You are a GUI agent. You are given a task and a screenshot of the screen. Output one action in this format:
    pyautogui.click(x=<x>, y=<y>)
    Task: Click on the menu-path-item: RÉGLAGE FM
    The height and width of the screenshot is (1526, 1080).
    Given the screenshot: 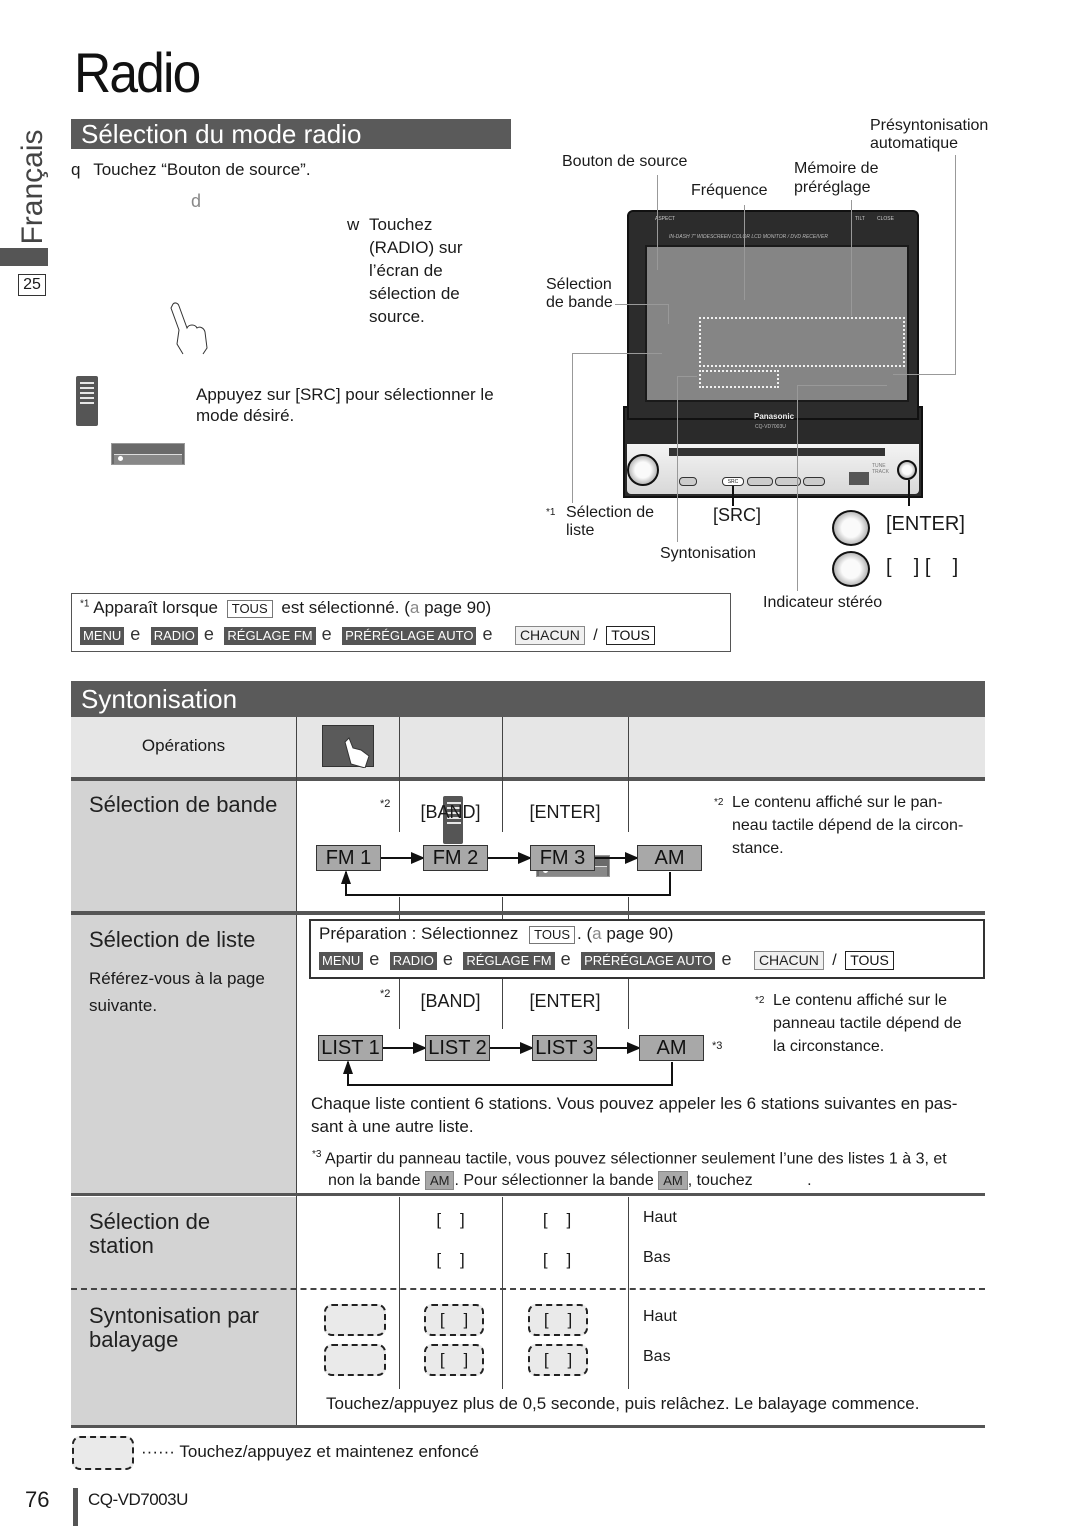 What is the action you would take?
    pyautogui.click(x=270, y=636)
    